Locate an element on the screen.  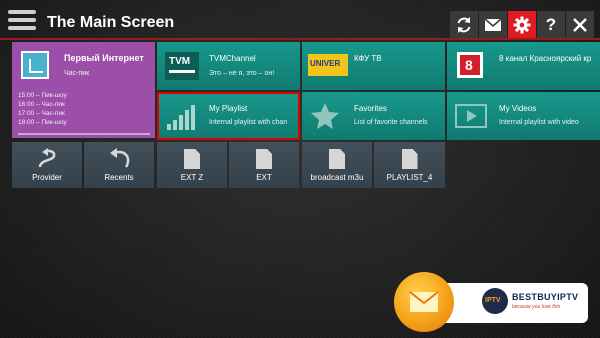
kanal-8-logo-icon: 8 is located at coordinates (470, 65).